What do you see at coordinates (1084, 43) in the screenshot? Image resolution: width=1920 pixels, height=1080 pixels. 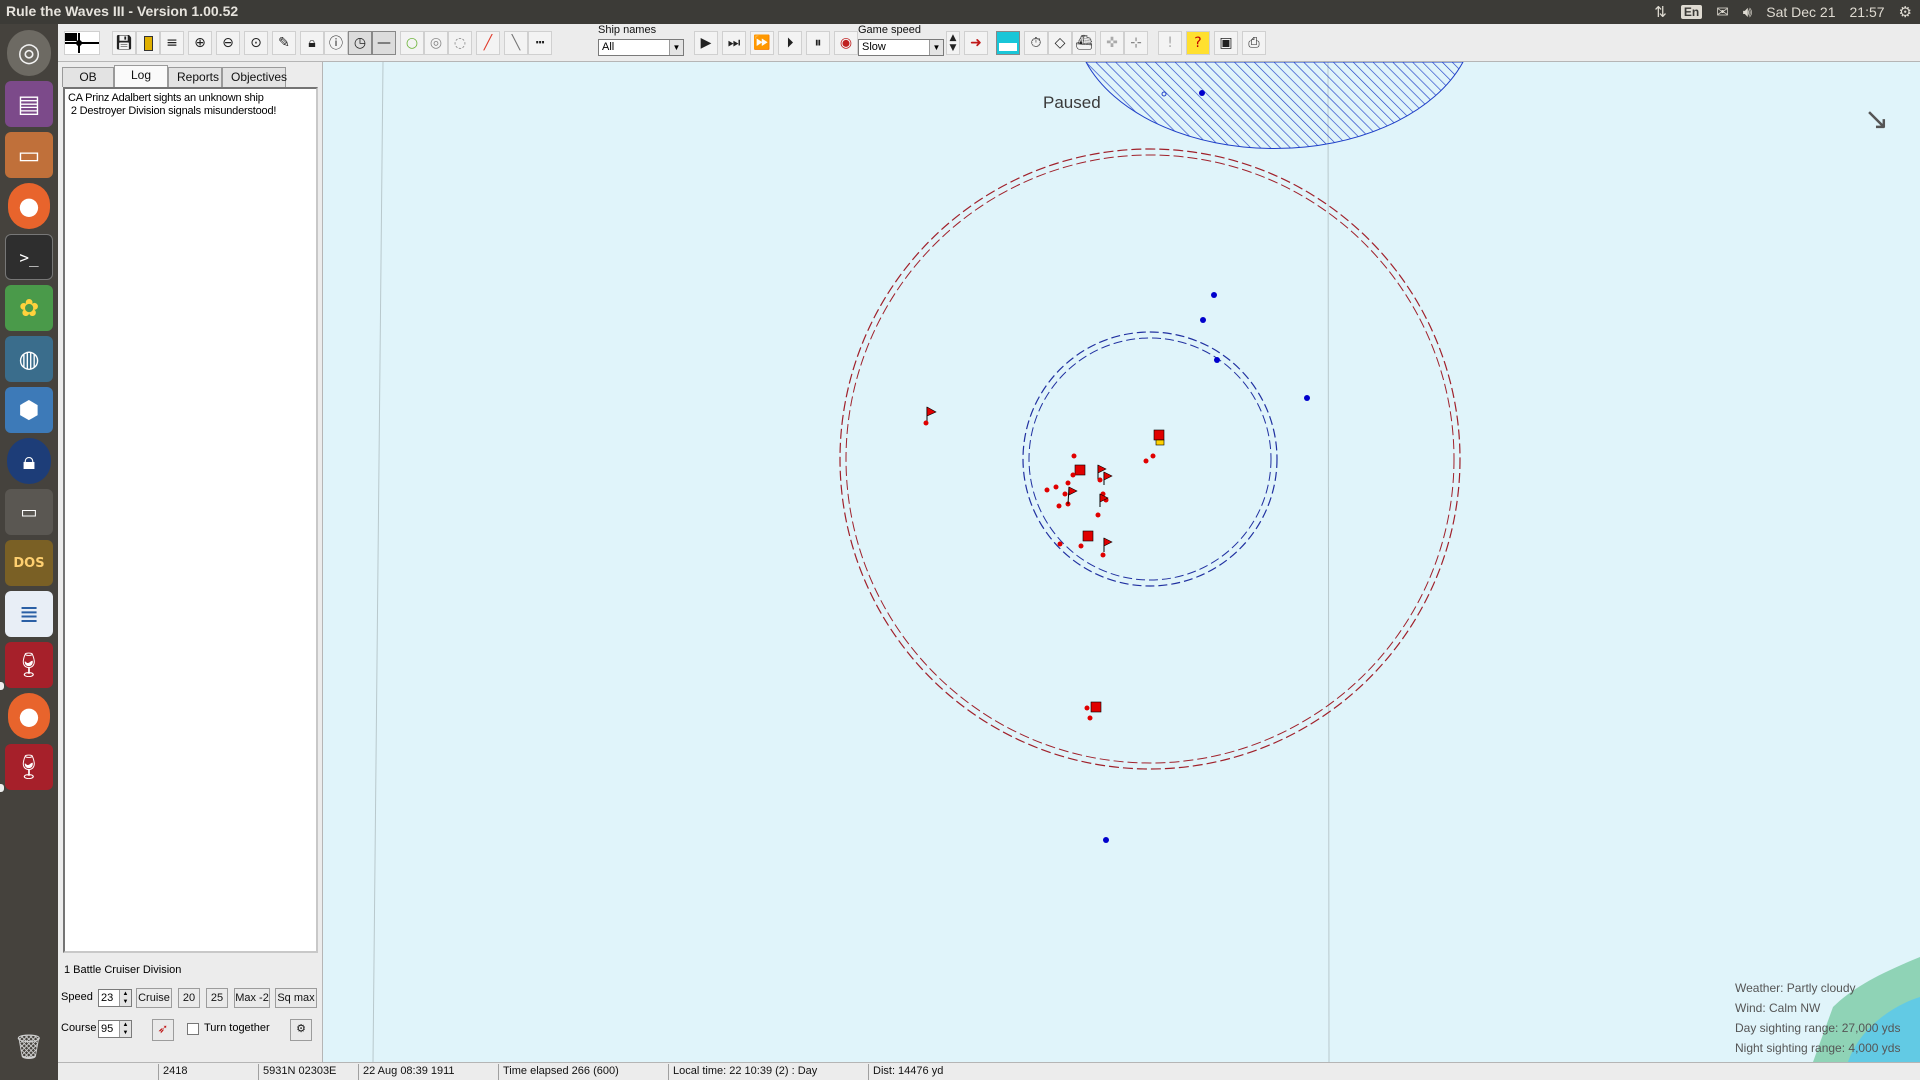 I see `ship-silhouette-icon: ⛴` at bounding box center [1084, 43].